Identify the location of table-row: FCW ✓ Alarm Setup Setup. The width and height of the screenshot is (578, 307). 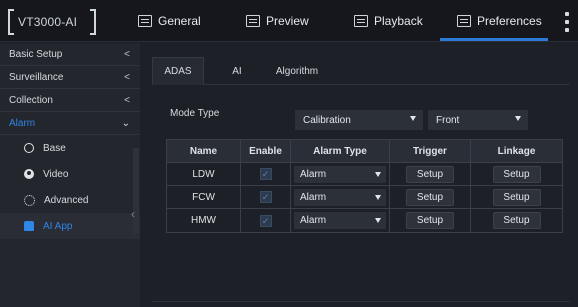
(364, 197).